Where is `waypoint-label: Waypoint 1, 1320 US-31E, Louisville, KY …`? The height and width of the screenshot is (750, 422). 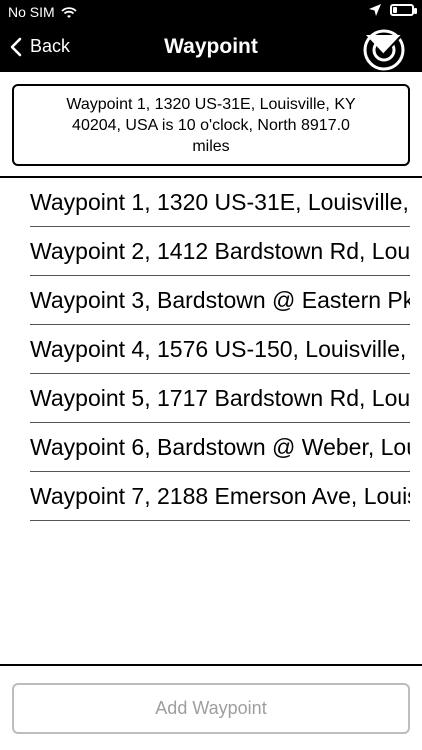 waypoint-label: Waypoint 1, 1320 US-31E, Louisville, KY … is located at coordinates (220, 202).